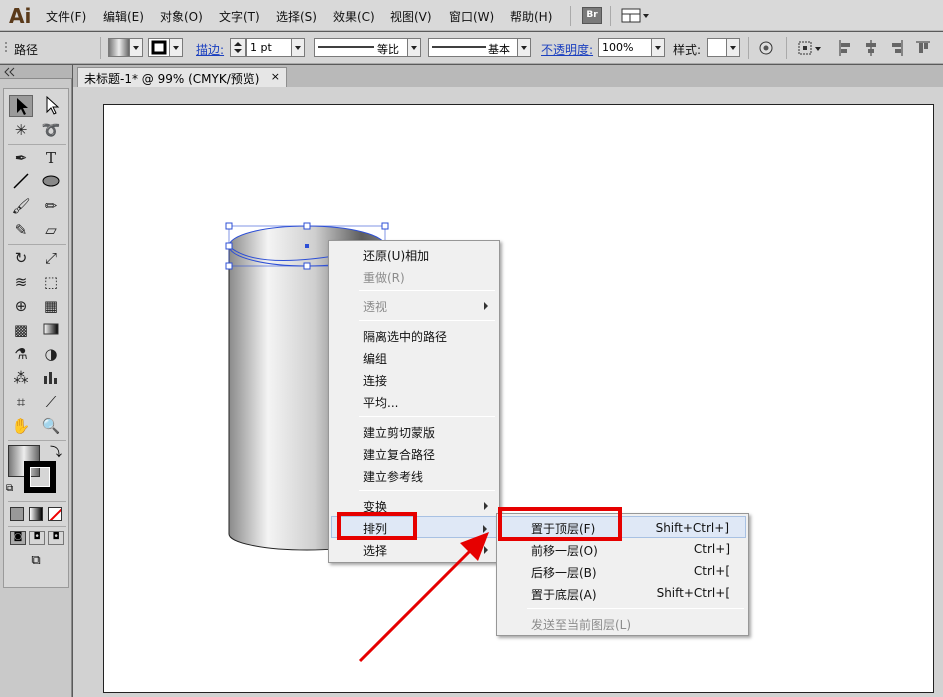  I want to click on context-item-clipping-mask: 建立剪切蒙版, so click(414, 431).